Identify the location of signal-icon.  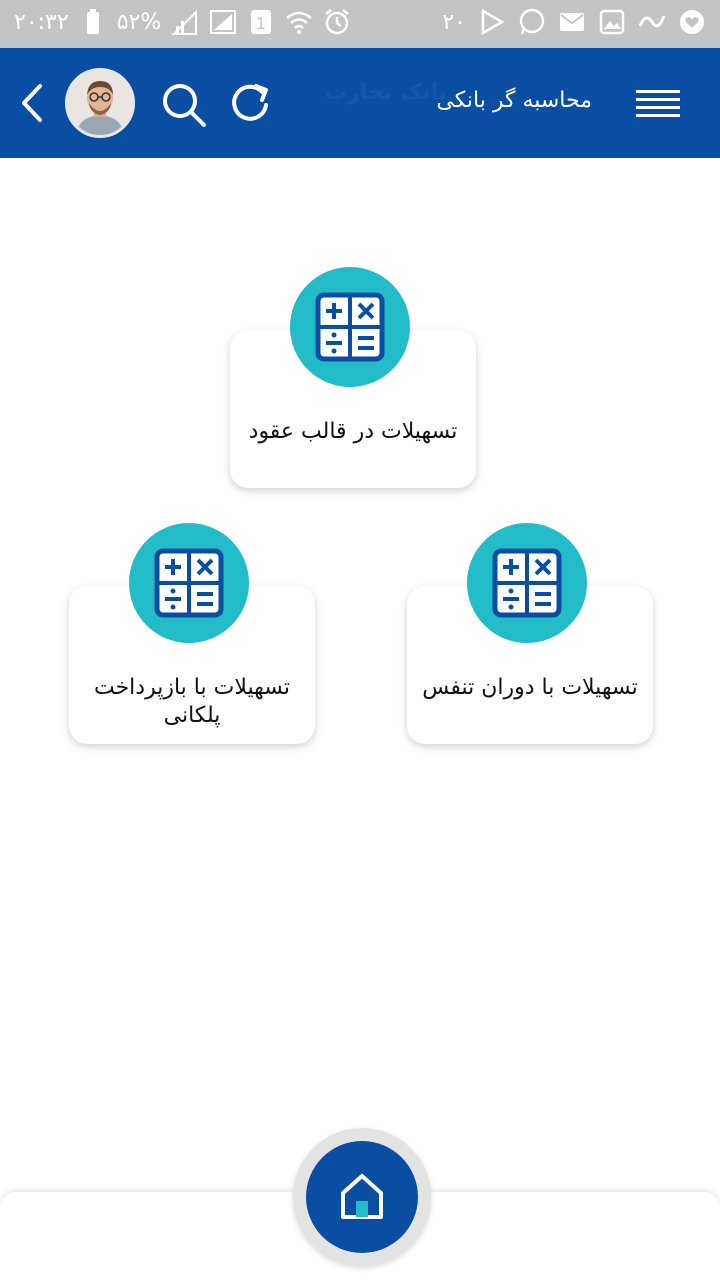
(185, 22).